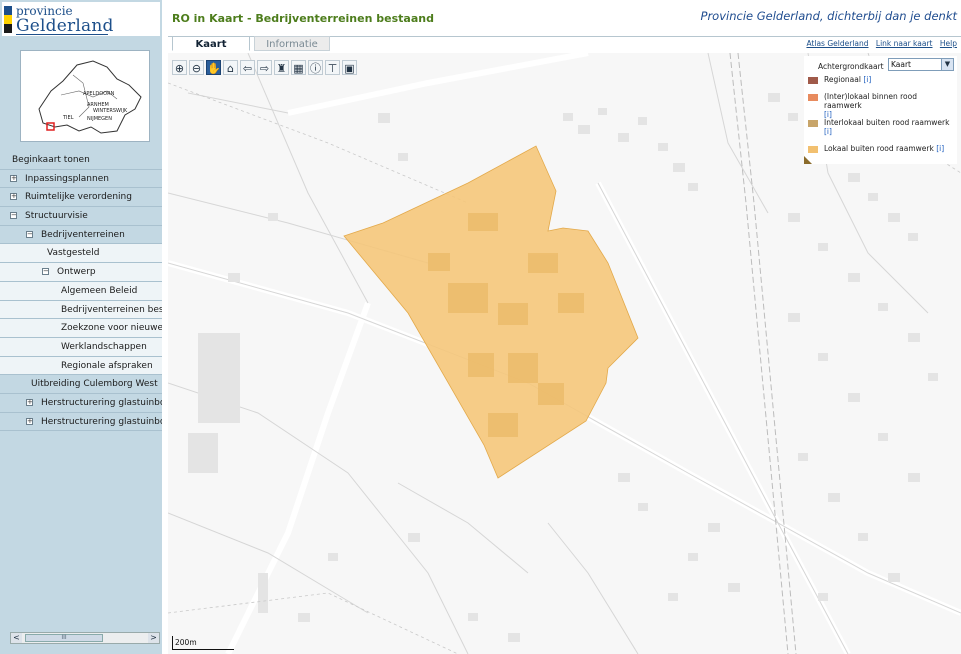 The height and width of the screenshot is (654, 961). I want to click on tree-node-label: Uitbreiding Culemborg West, so click(94, 384).